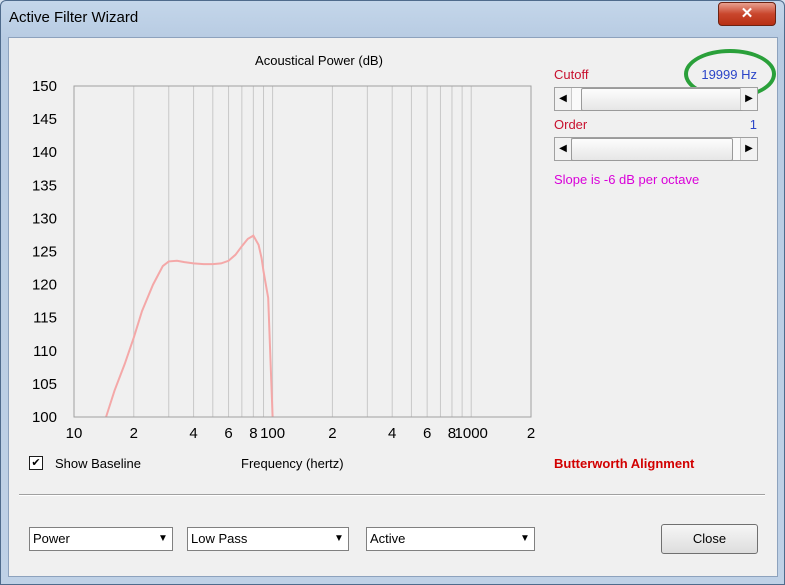 The width and height of the screenshot is (785, 585). What do you see at coordinates (652, 149) in the screenshot?
I see `order-slider-thumb` at bounding box center [652, 149].